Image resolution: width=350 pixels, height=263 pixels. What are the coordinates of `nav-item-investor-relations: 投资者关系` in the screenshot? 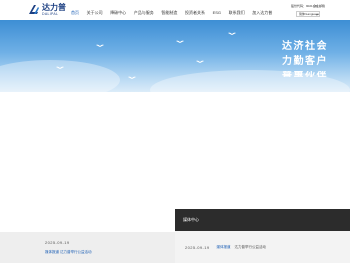 It's located at (195, 14).